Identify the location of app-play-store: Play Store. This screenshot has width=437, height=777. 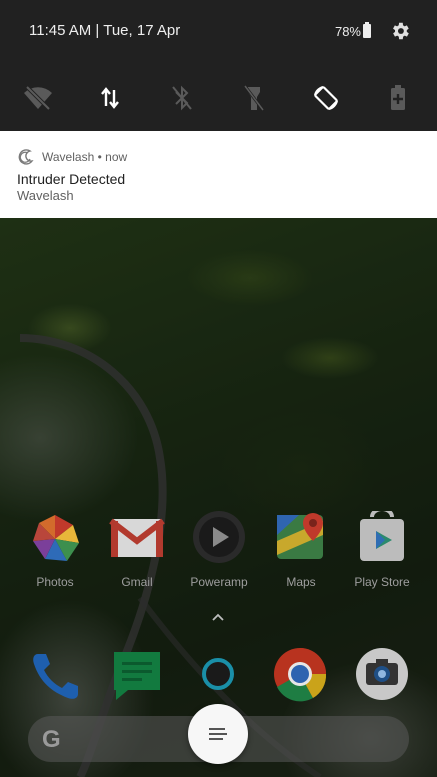
(382, 548).